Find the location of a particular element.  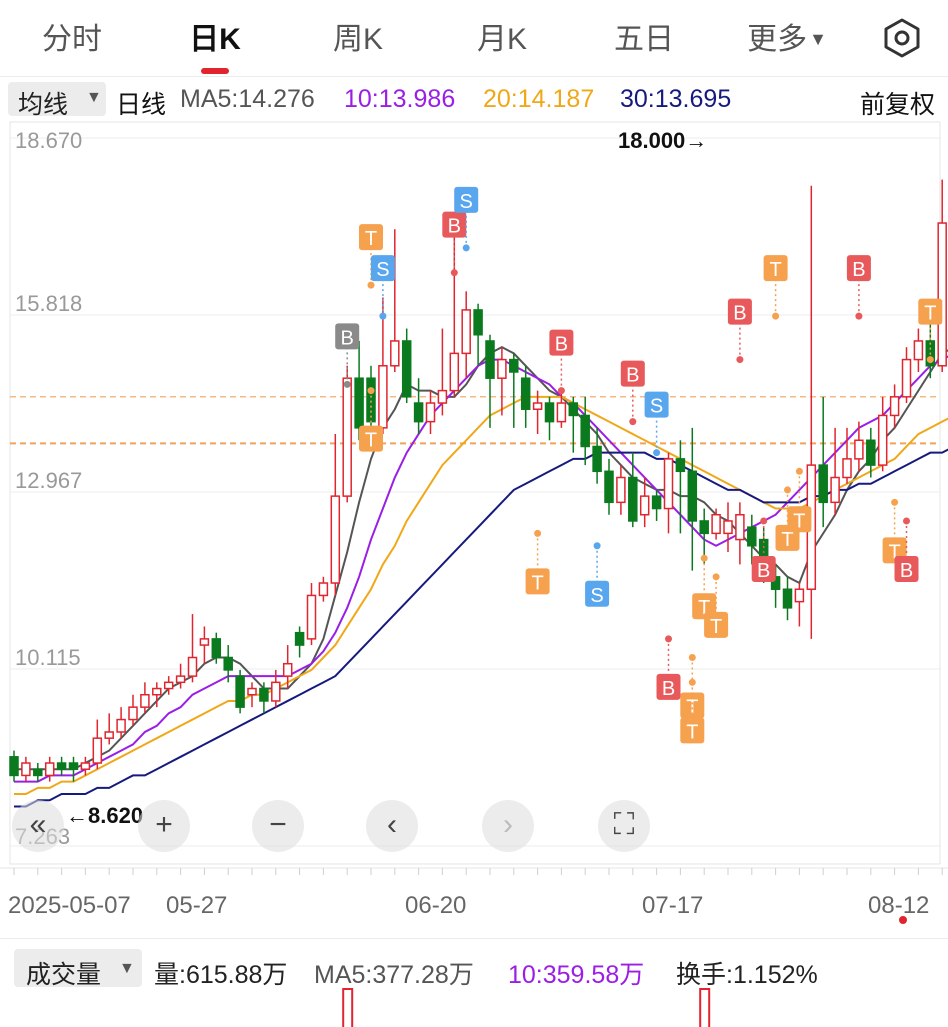

tab-more: 更多 ▼ is located at coordinates (787, 36).